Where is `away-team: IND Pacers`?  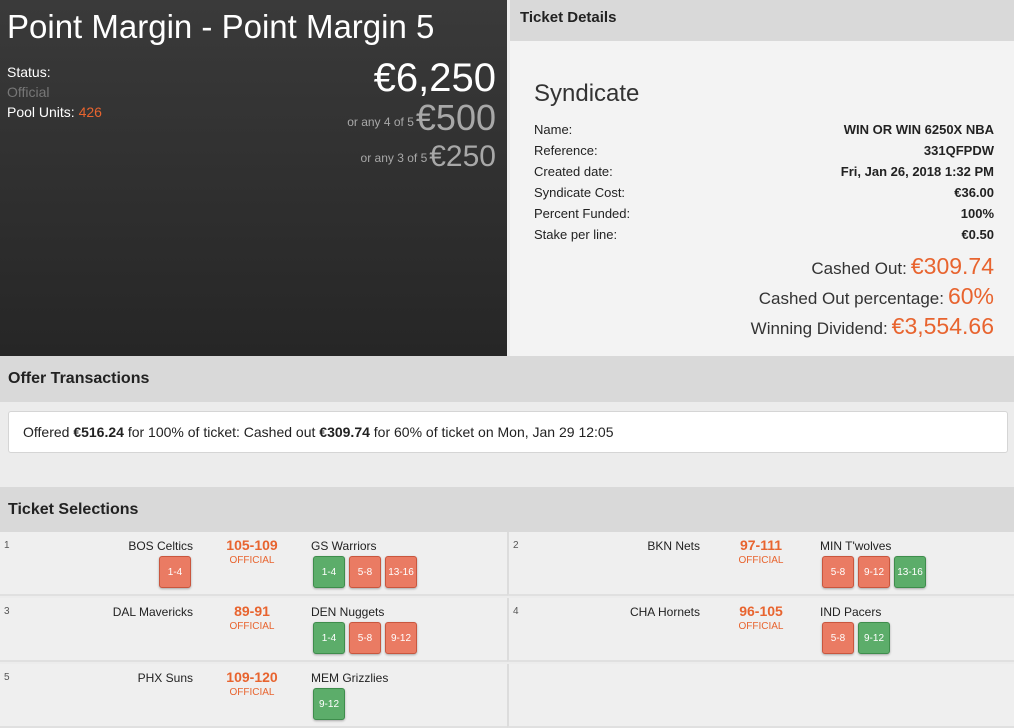
away-team: IND Pacers is located at coordinates (851, 612).